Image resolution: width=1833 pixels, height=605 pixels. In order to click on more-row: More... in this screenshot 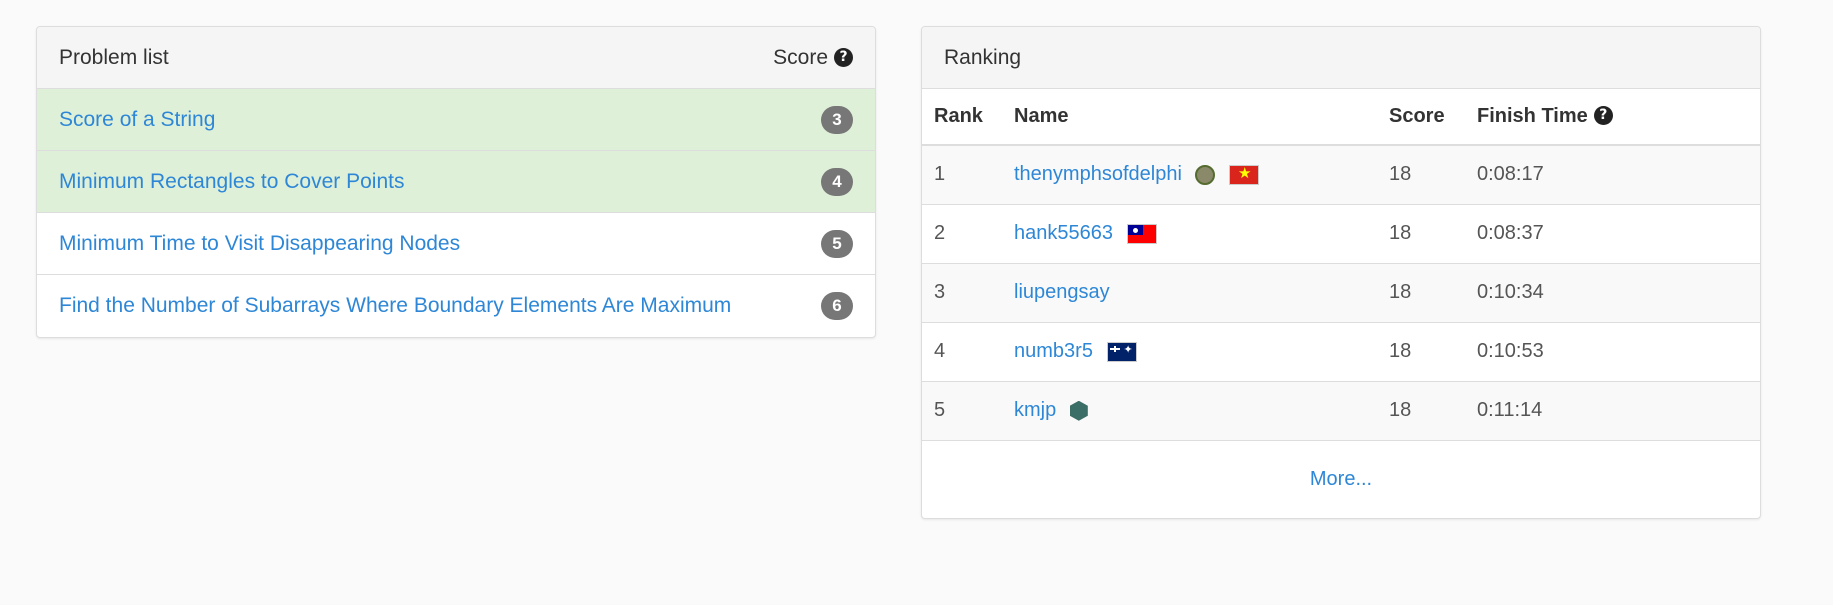, I will do `click(1341, 479)`.